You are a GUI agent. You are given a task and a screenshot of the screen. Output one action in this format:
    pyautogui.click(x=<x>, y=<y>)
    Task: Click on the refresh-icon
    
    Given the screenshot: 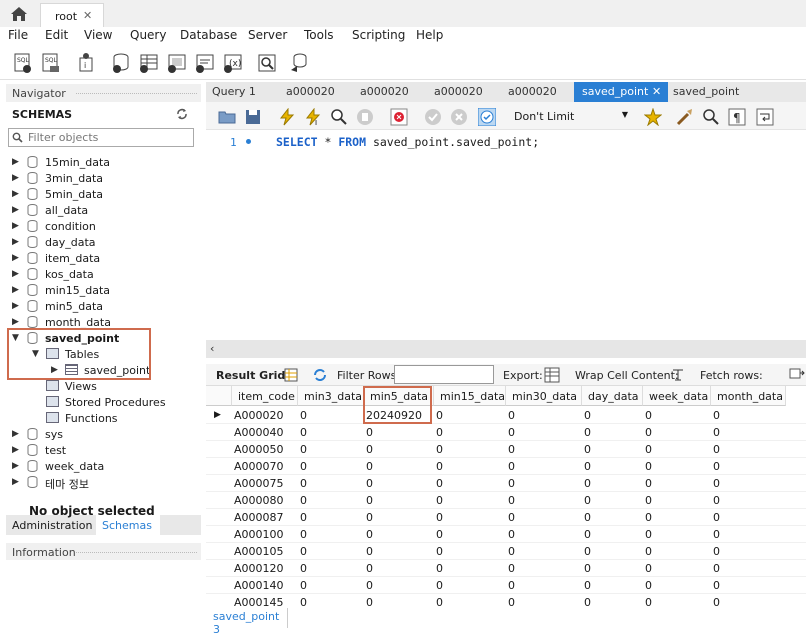 What is the action you would take?
    pyautogui.click(x=320, y=375)
    